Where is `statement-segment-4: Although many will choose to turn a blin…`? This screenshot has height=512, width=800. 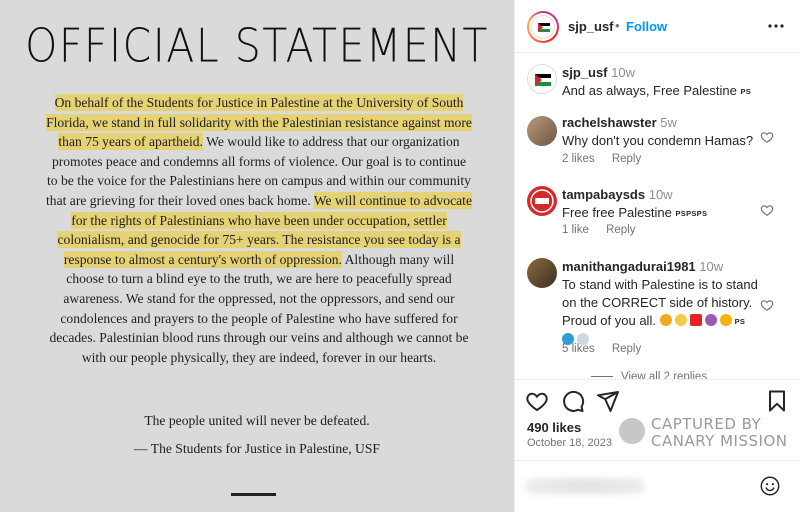
statement-segment-4: Although many will choose to turn a blin… is located at coordinates (259, 308).